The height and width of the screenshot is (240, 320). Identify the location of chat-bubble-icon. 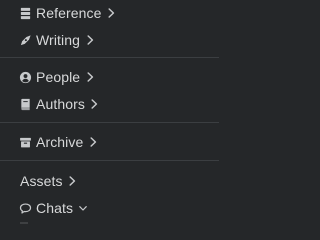
(25, 208).